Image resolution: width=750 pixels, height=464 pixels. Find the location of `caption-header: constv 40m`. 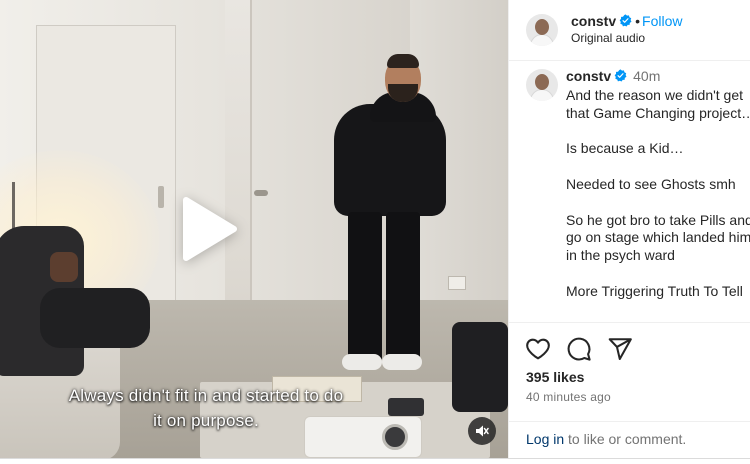

caption-header: constv 40m is located at coordinates (613, 77).